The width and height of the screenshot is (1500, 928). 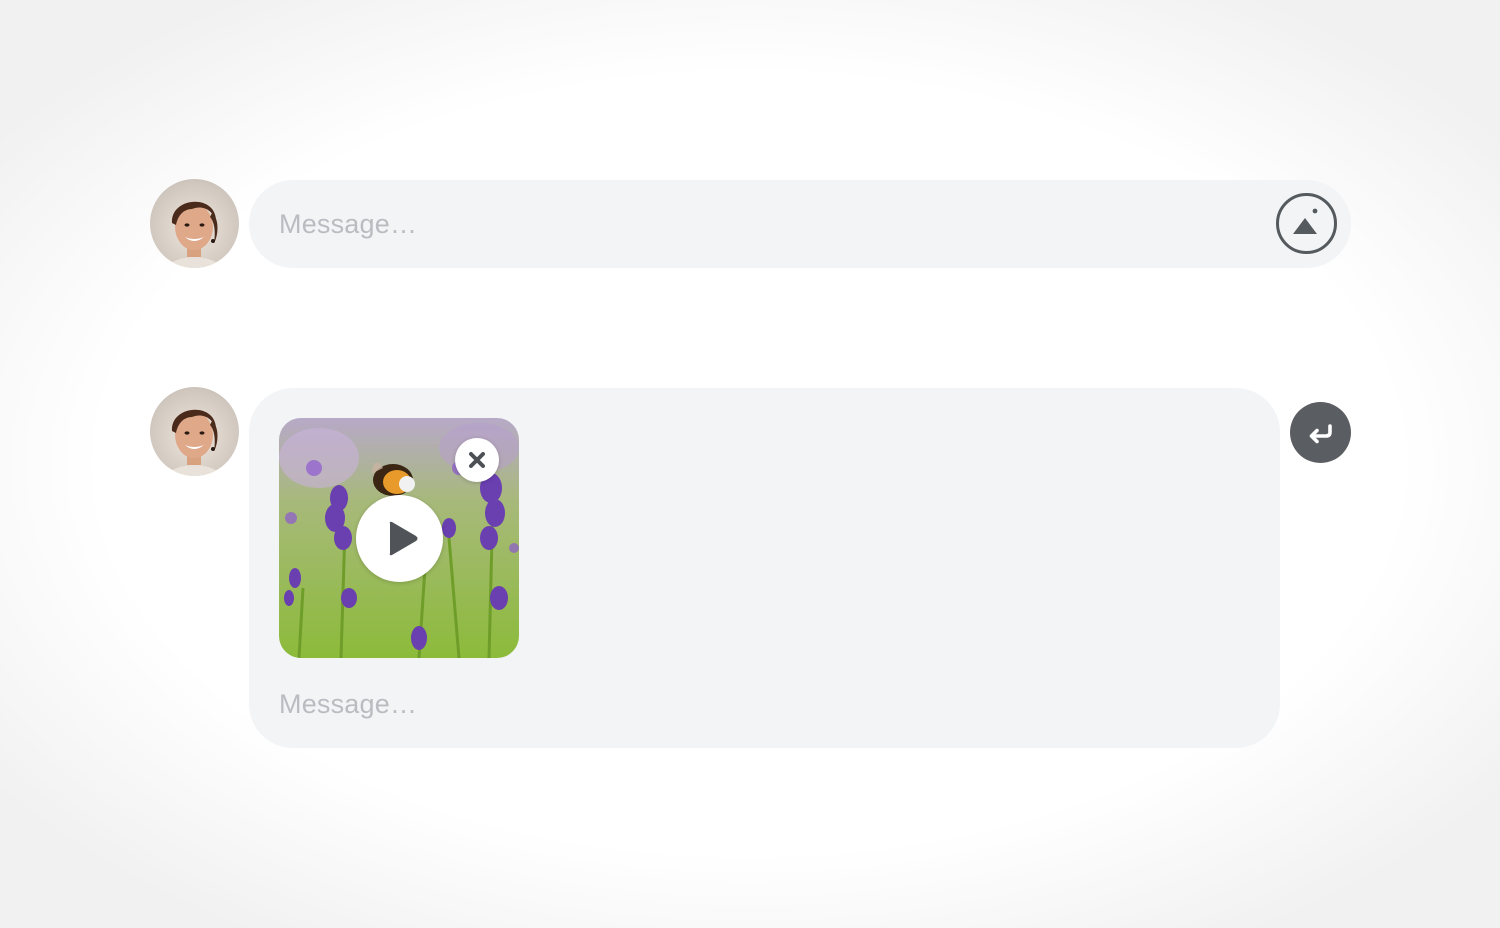 I want to click on video-attachment-thumbnail, so click(x=399, y=538).